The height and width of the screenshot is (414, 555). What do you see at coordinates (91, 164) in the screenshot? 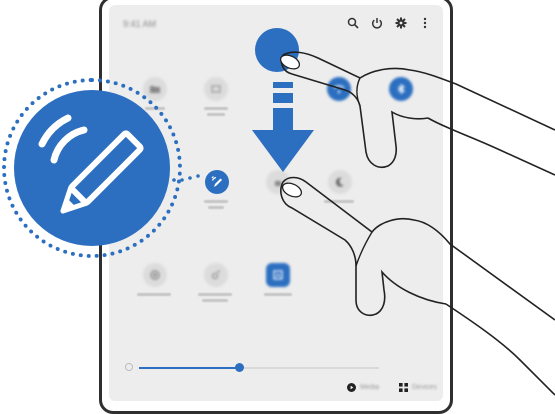
I see `pen-wifi-icon` at bounding box center [91, 164].